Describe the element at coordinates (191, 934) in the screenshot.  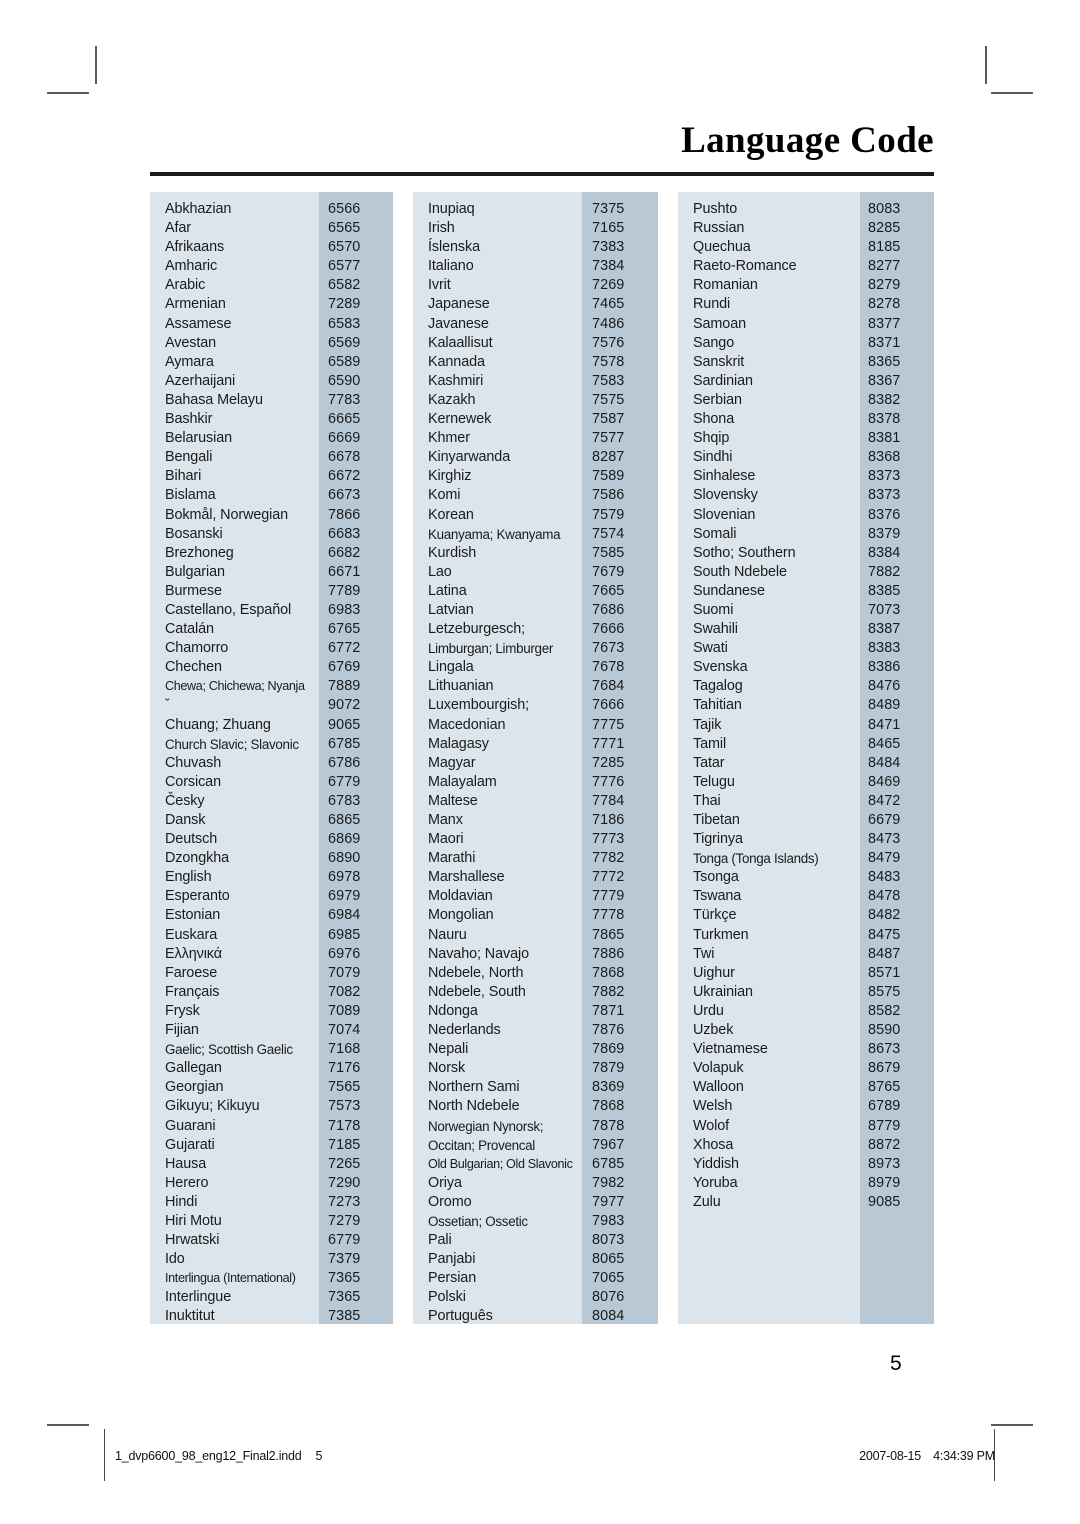
I see `language-name: Euskara` at that location.